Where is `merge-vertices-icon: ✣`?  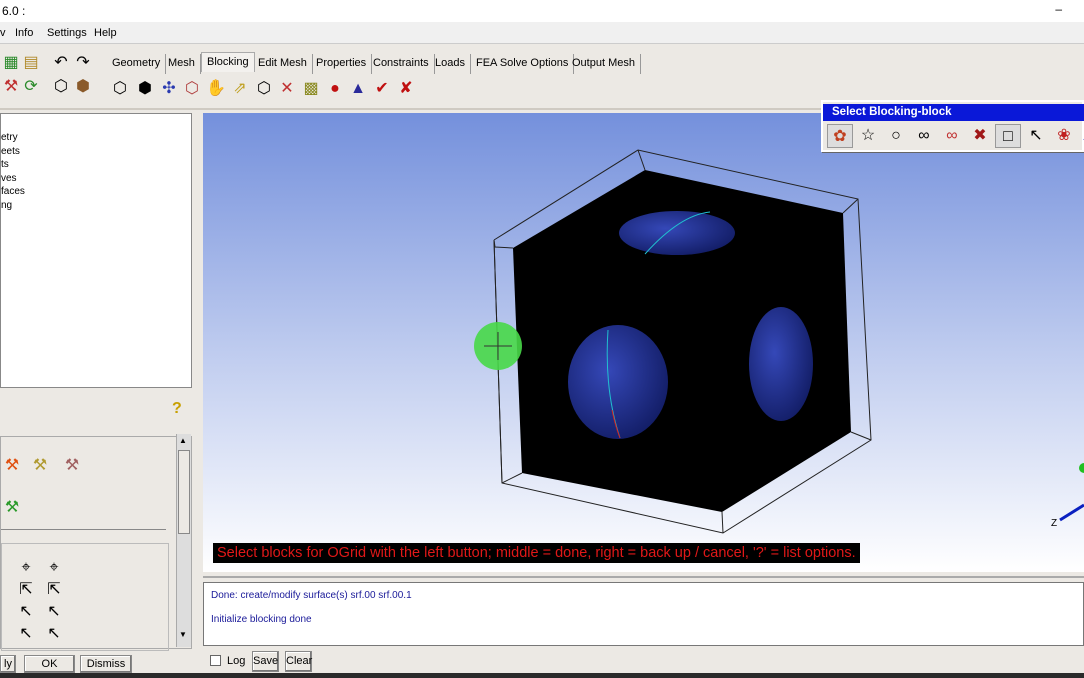
merge-vertices-icon: ✣ is located at coordinates (169, 89).